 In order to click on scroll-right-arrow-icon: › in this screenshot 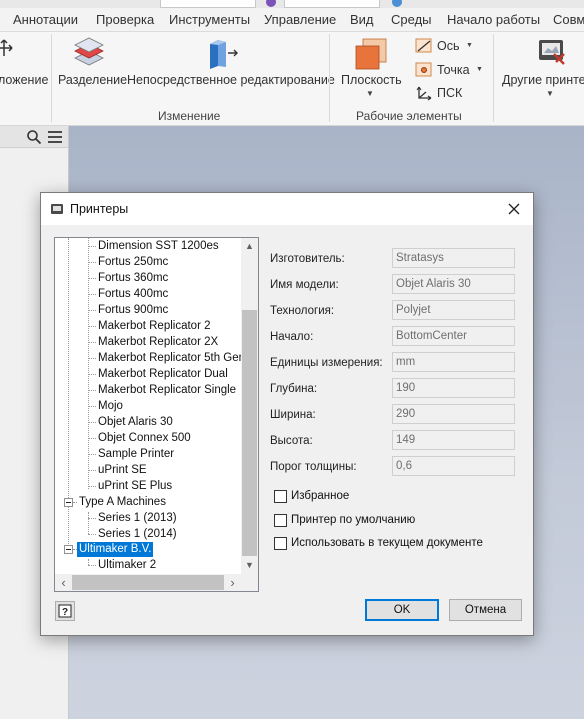, I will do `click(232, 582)`.